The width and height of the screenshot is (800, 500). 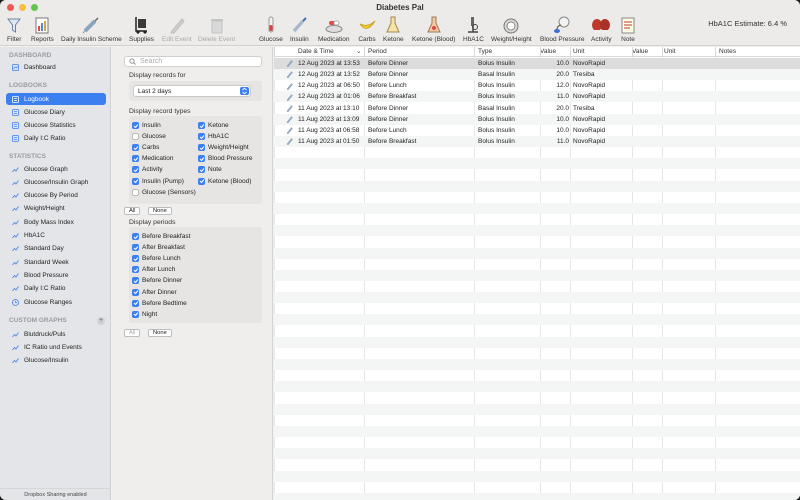 What do you see at coordinates (271, 29) in the screenshot?
I see `glucose-button: Glucose` at bounding box center [271, 29].